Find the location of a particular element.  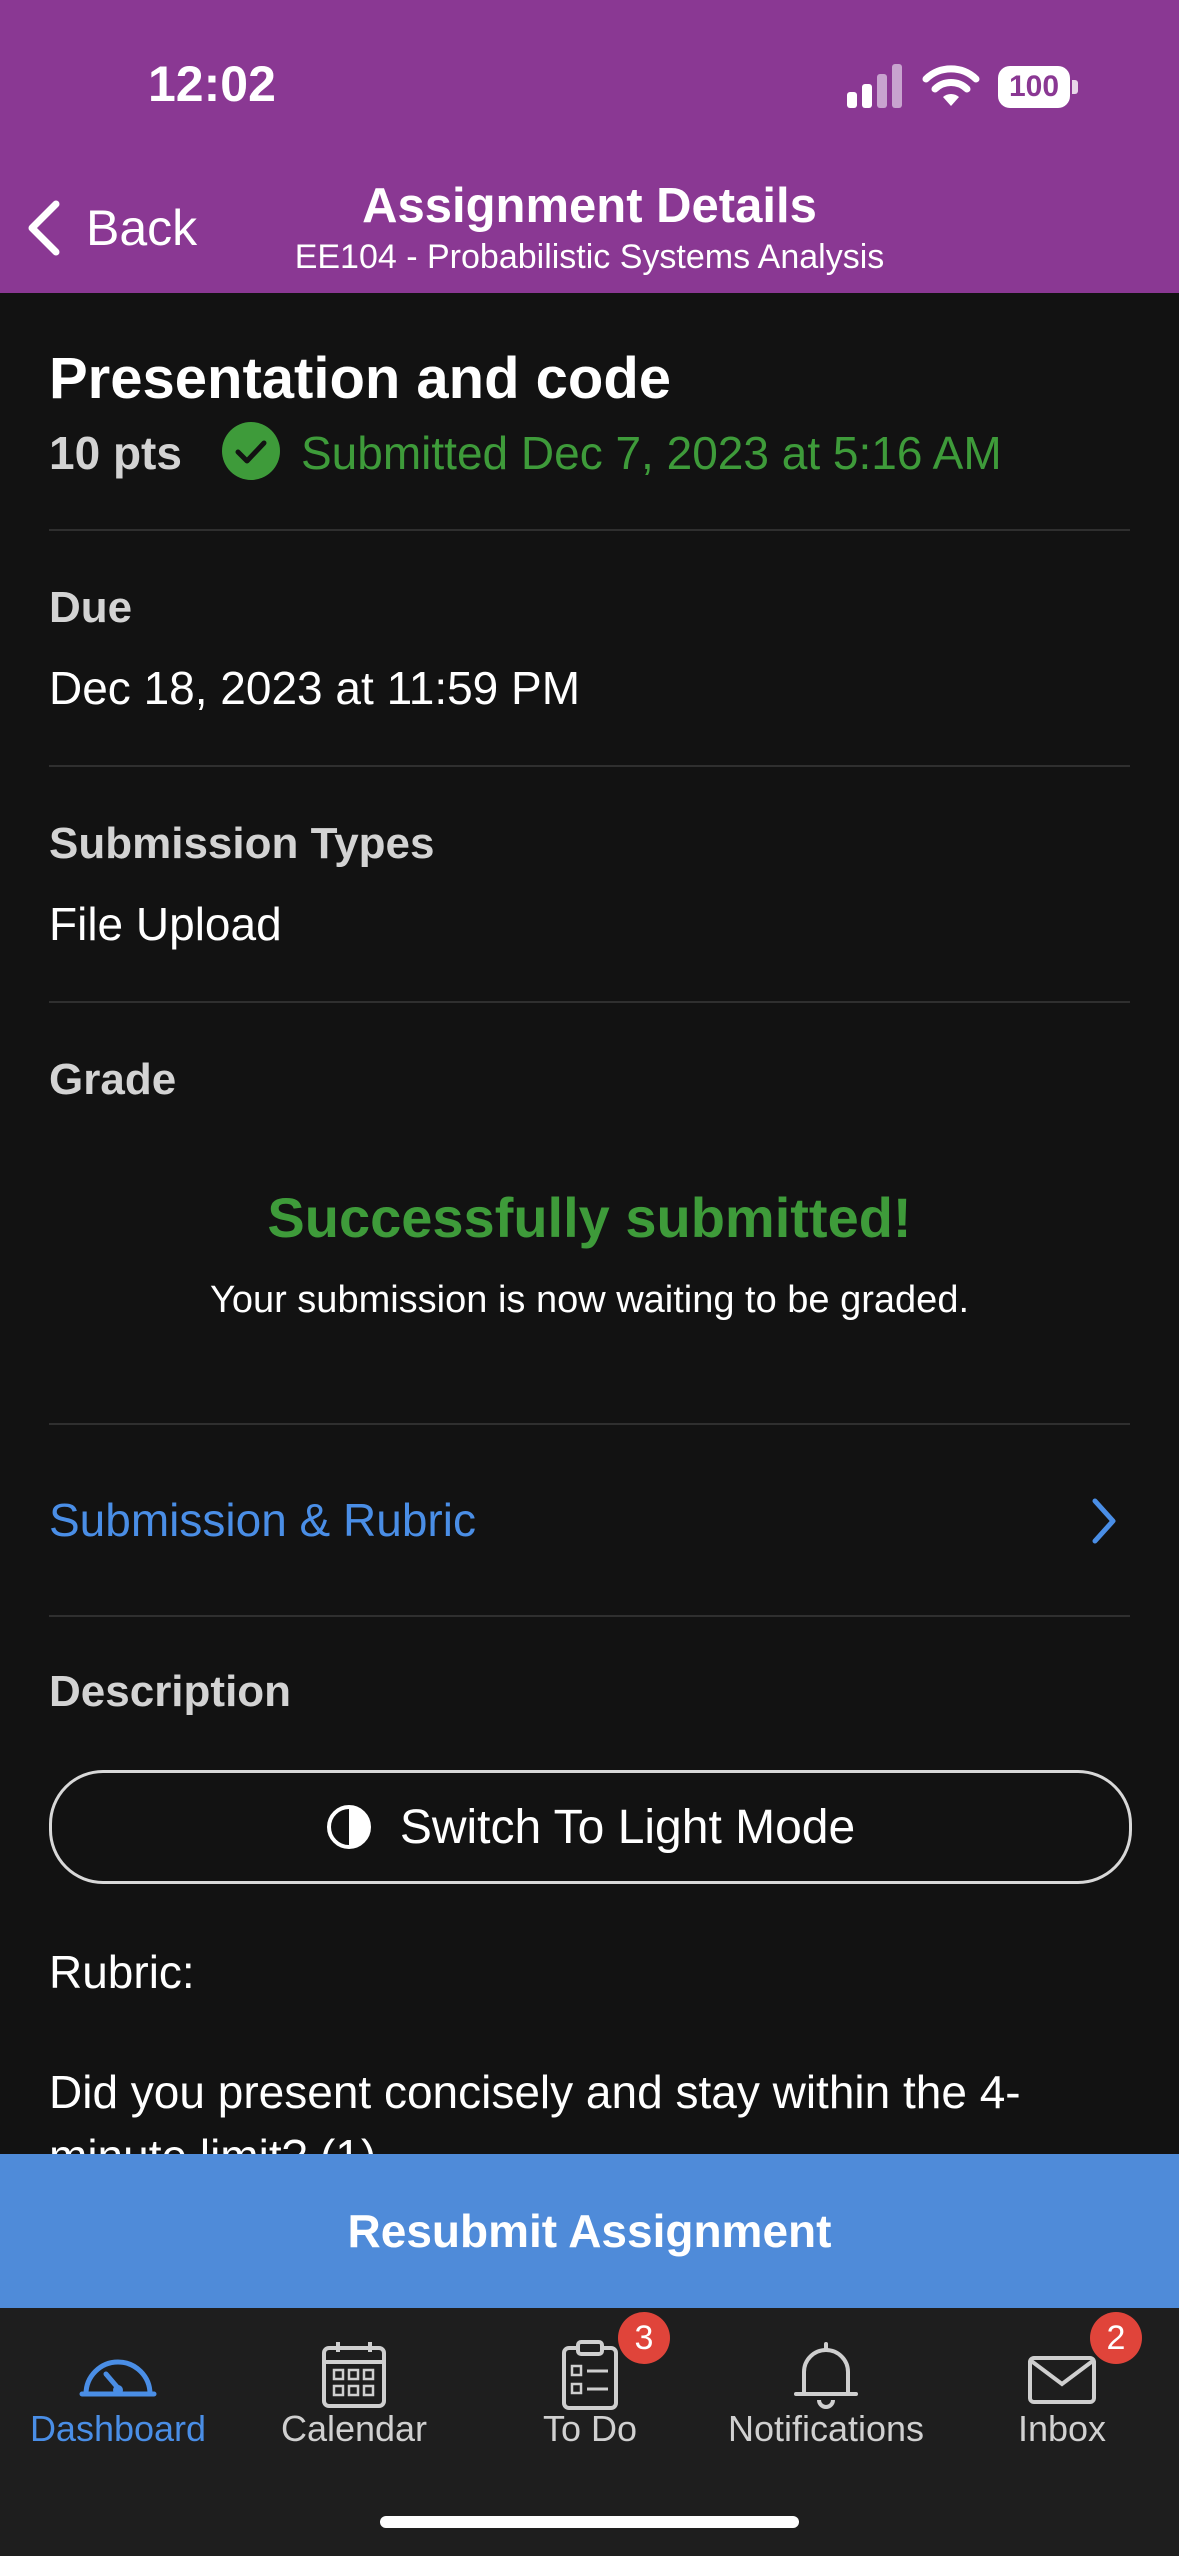

switch-light-mode-button: Switch To Light Mode is located at coordinates (590, 1827).